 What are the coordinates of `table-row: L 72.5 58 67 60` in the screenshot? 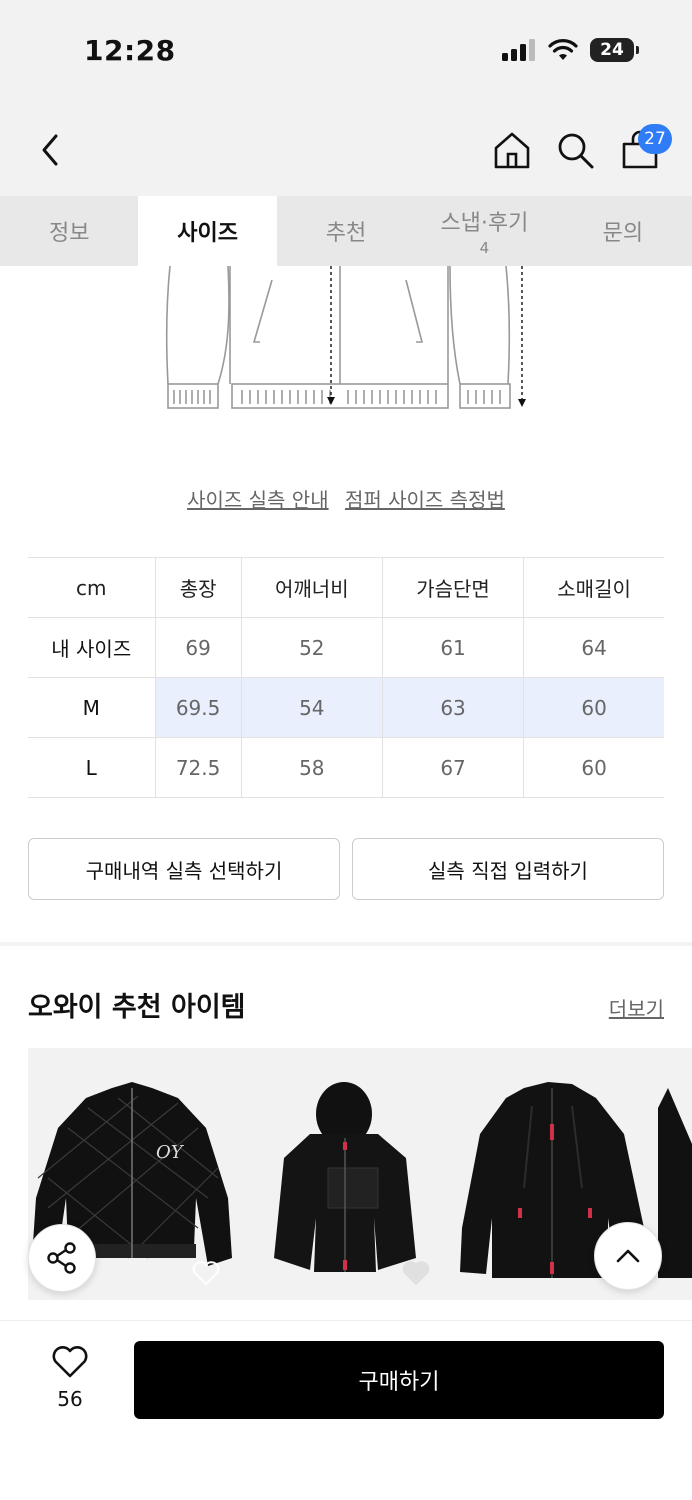 It's located at (346, 767).